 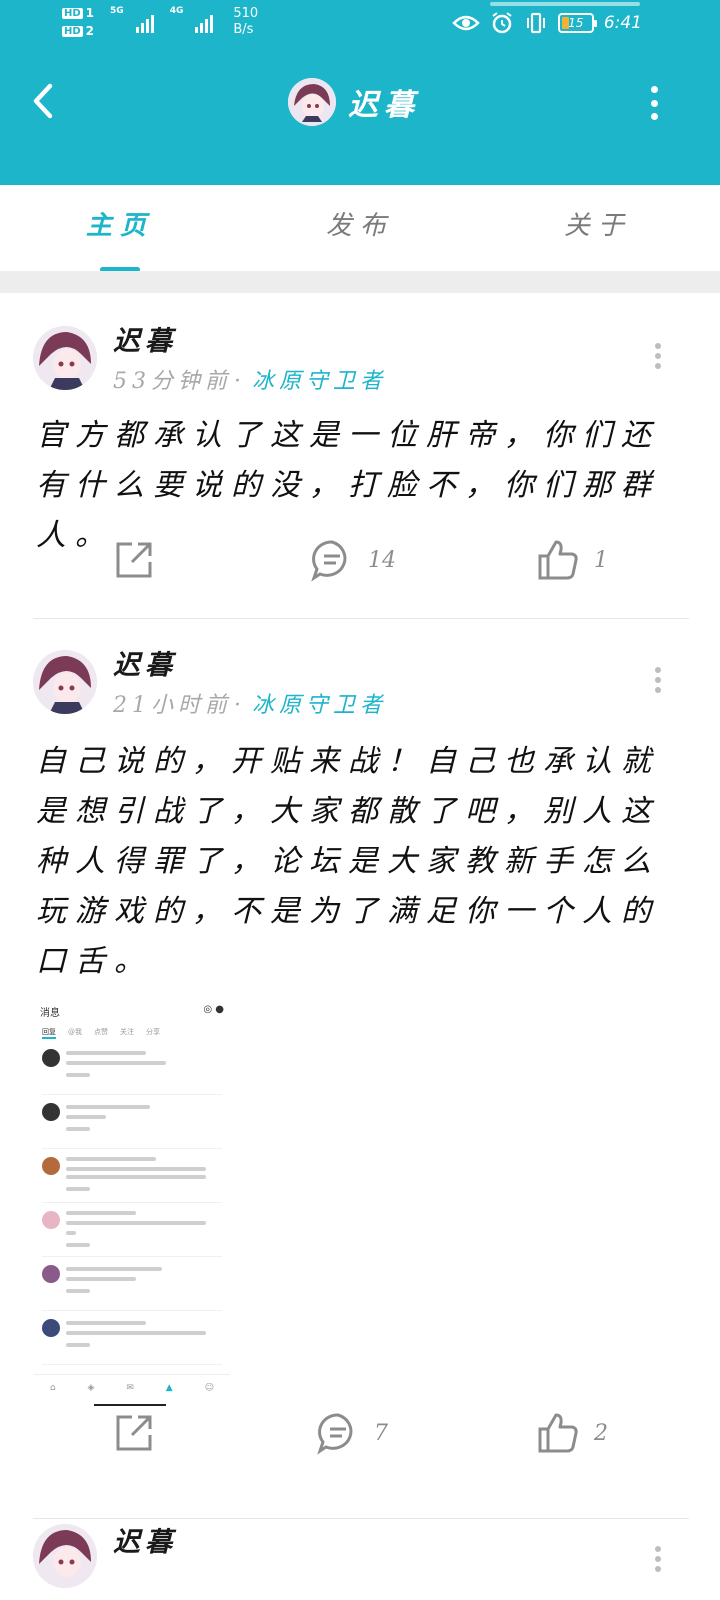 What do you see at coordinates (176, 11) in the screenshot?
I see `network-4g-label: 4G` at bounding box center [176, 11].